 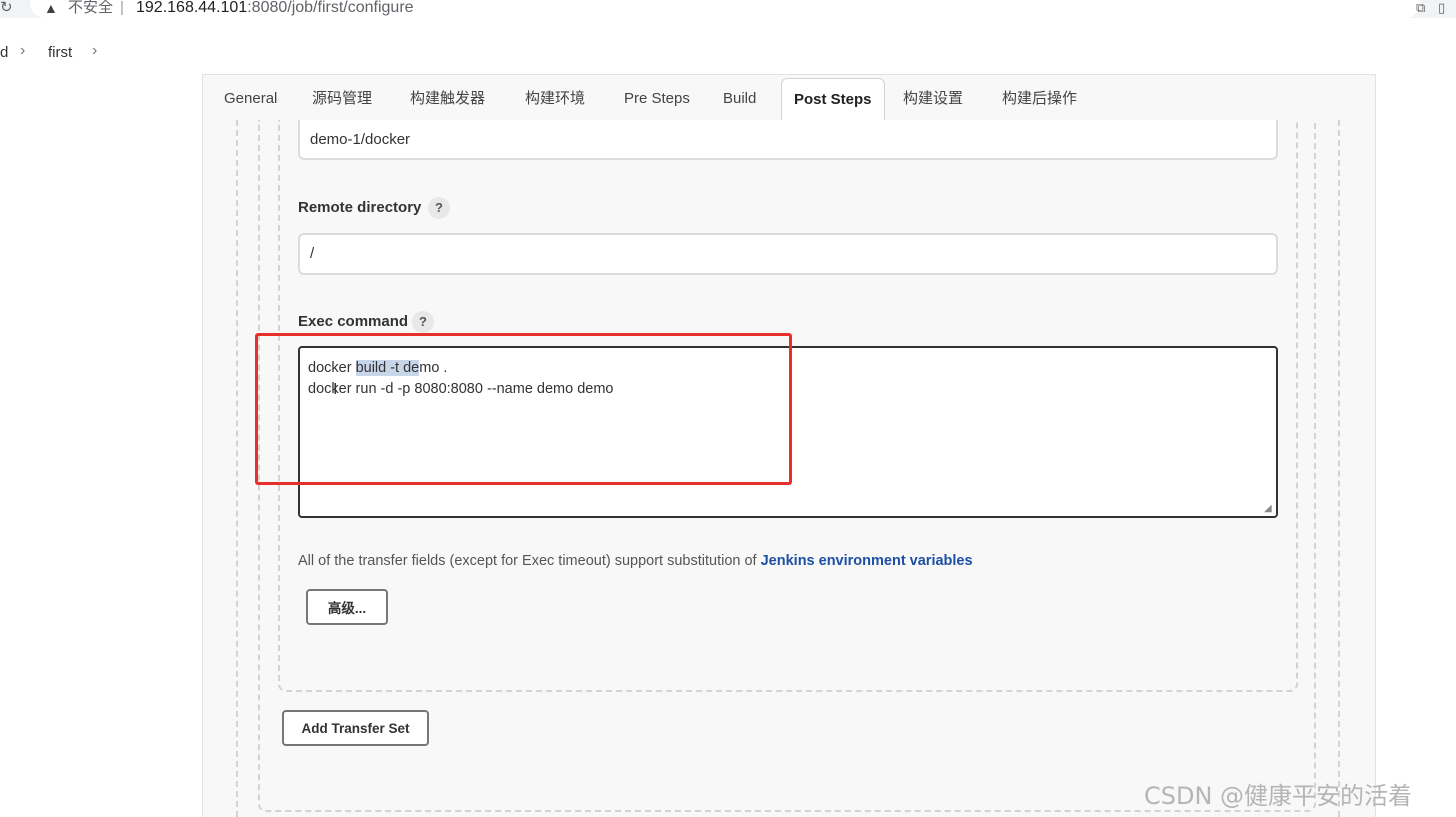 What do you see at coordinates (330, 8) in the screenshot?
I see `url-path: :8080/job/first/configure` at bounding box center [330, 8].